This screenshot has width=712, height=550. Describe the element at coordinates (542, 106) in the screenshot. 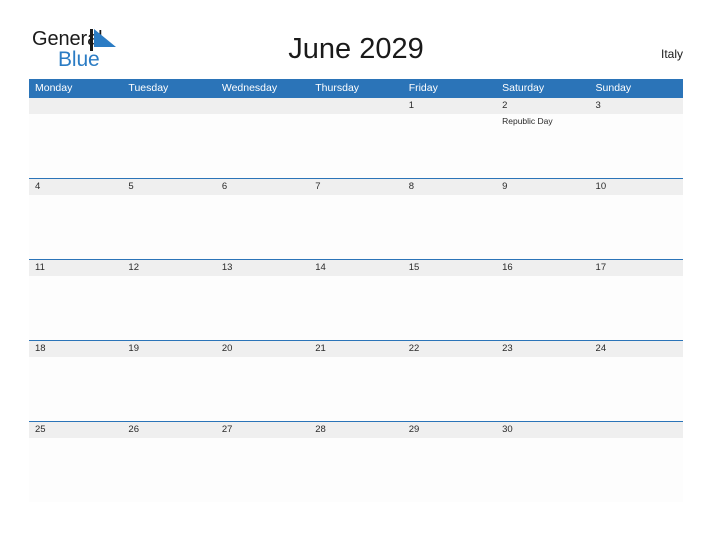

I see `day-number: 2` at that location.